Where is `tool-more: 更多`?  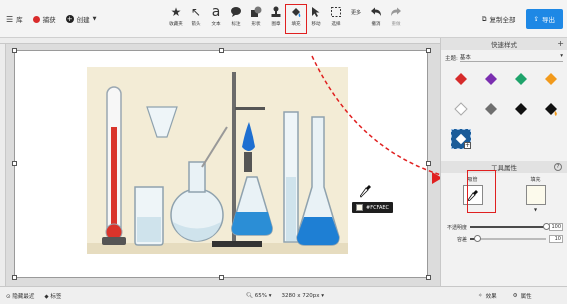
tool-more: 更多 is located at coordinates (356, 19).